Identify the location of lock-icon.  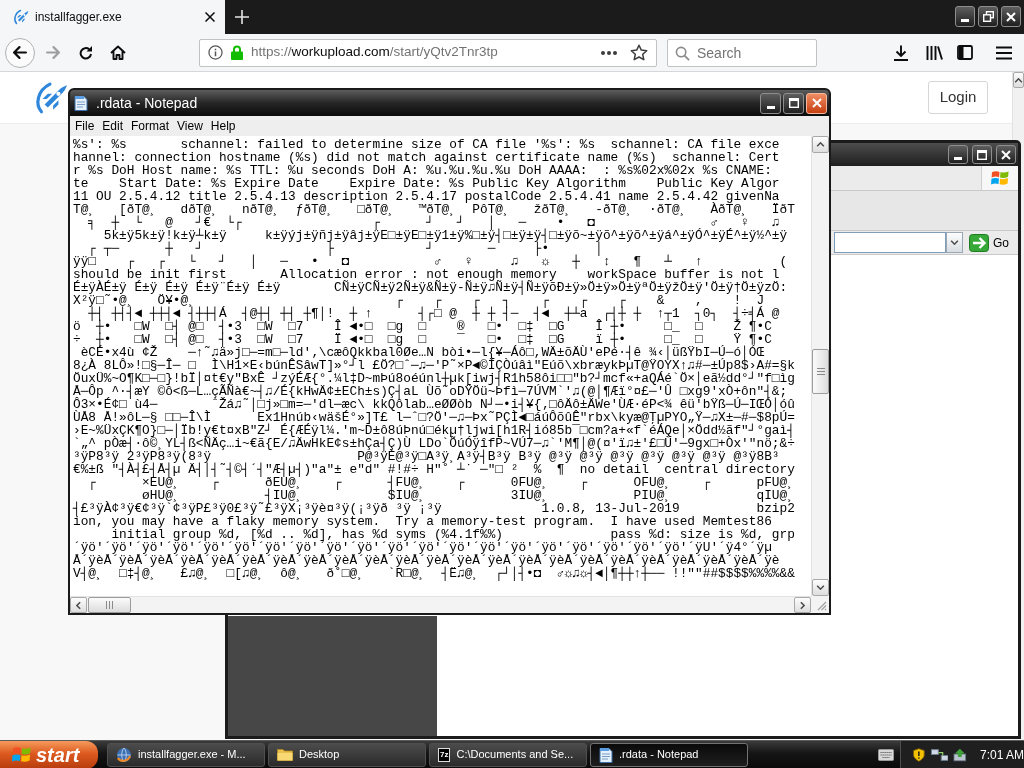
(237, 52).